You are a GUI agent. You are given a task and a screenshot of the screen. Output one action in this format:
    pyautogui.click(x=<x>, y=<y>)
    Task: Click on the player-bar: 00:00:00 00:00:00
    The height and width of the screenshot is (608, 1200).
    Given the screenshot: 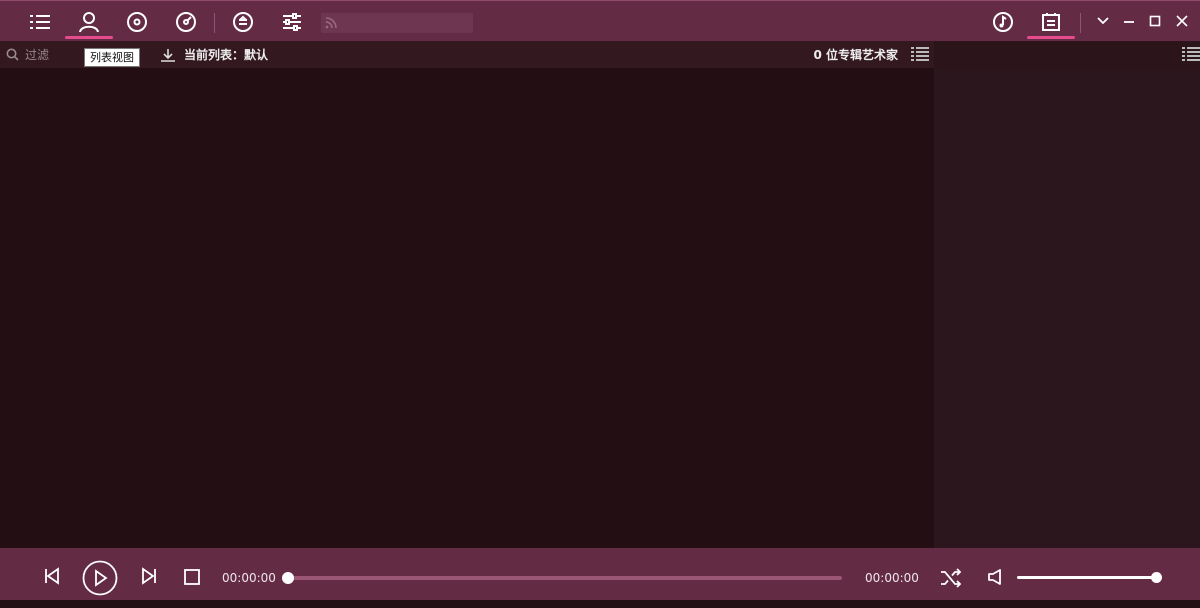 What is the action you would take?
    pyautogui.click(x=600, y=574)
    